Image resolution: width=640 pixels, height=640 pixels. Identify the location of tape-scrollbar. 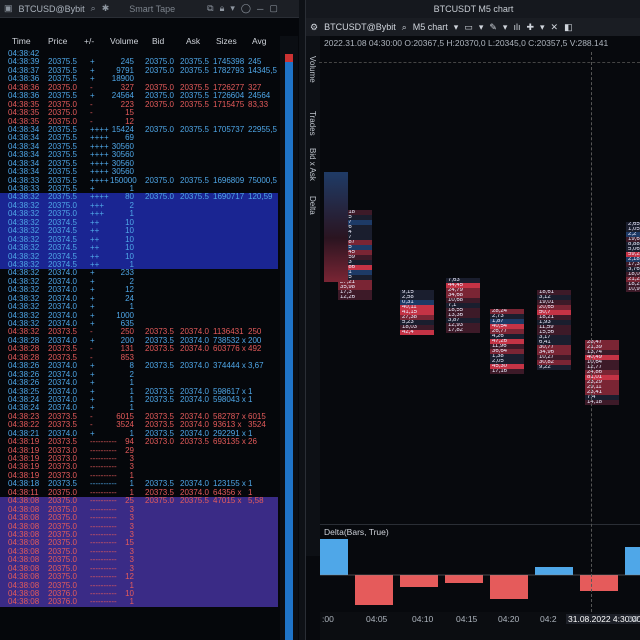
(289, 338).